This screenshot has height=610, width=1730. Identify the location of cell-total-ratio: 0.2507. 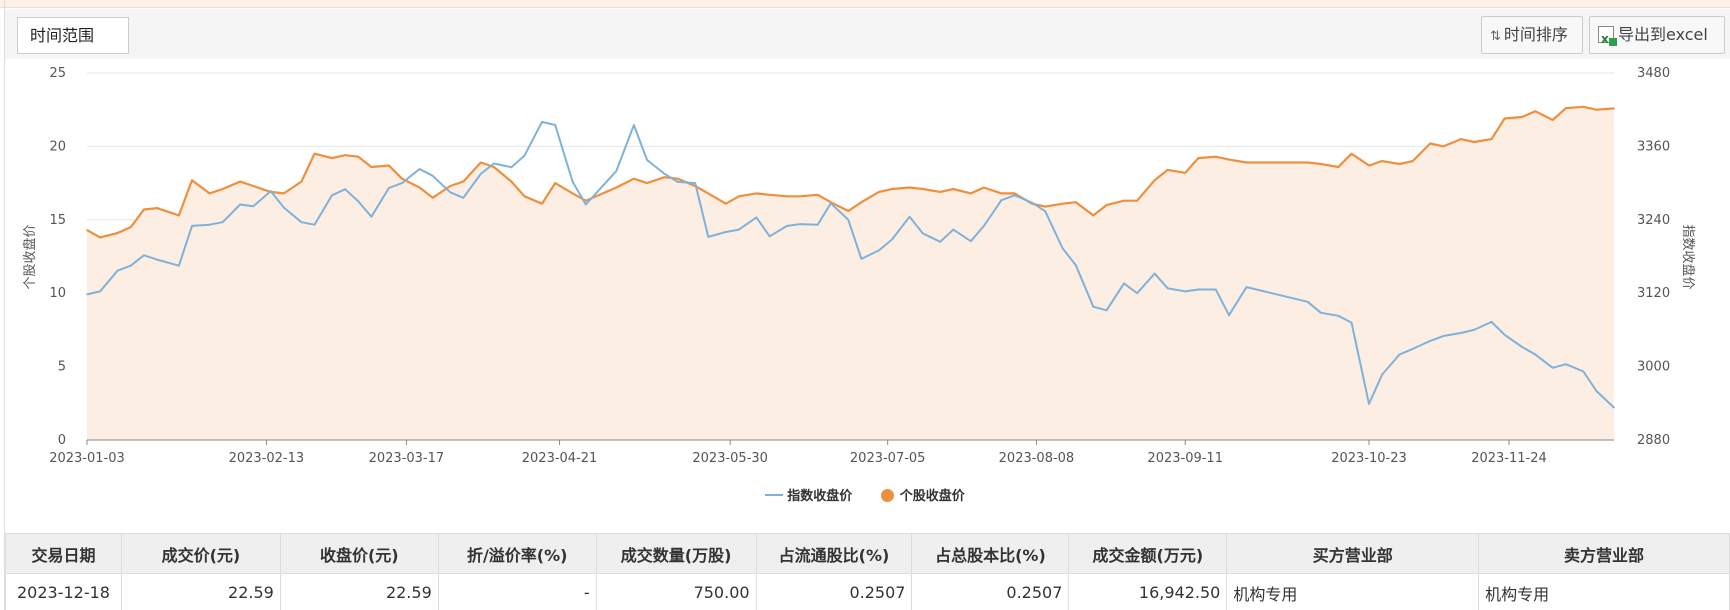
(990, 591).